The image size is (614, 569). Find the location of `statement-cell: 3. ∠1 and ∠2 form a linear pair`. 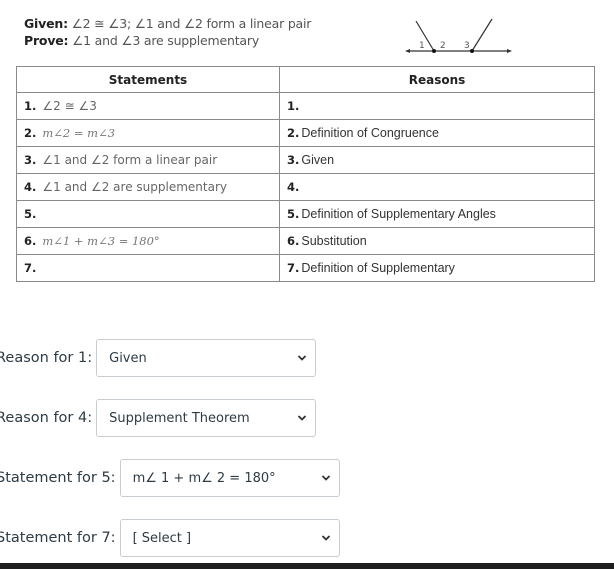

statement-cell: 3. ∠1 and ∠2 form a linear pair is located at coordinates (148, 160).